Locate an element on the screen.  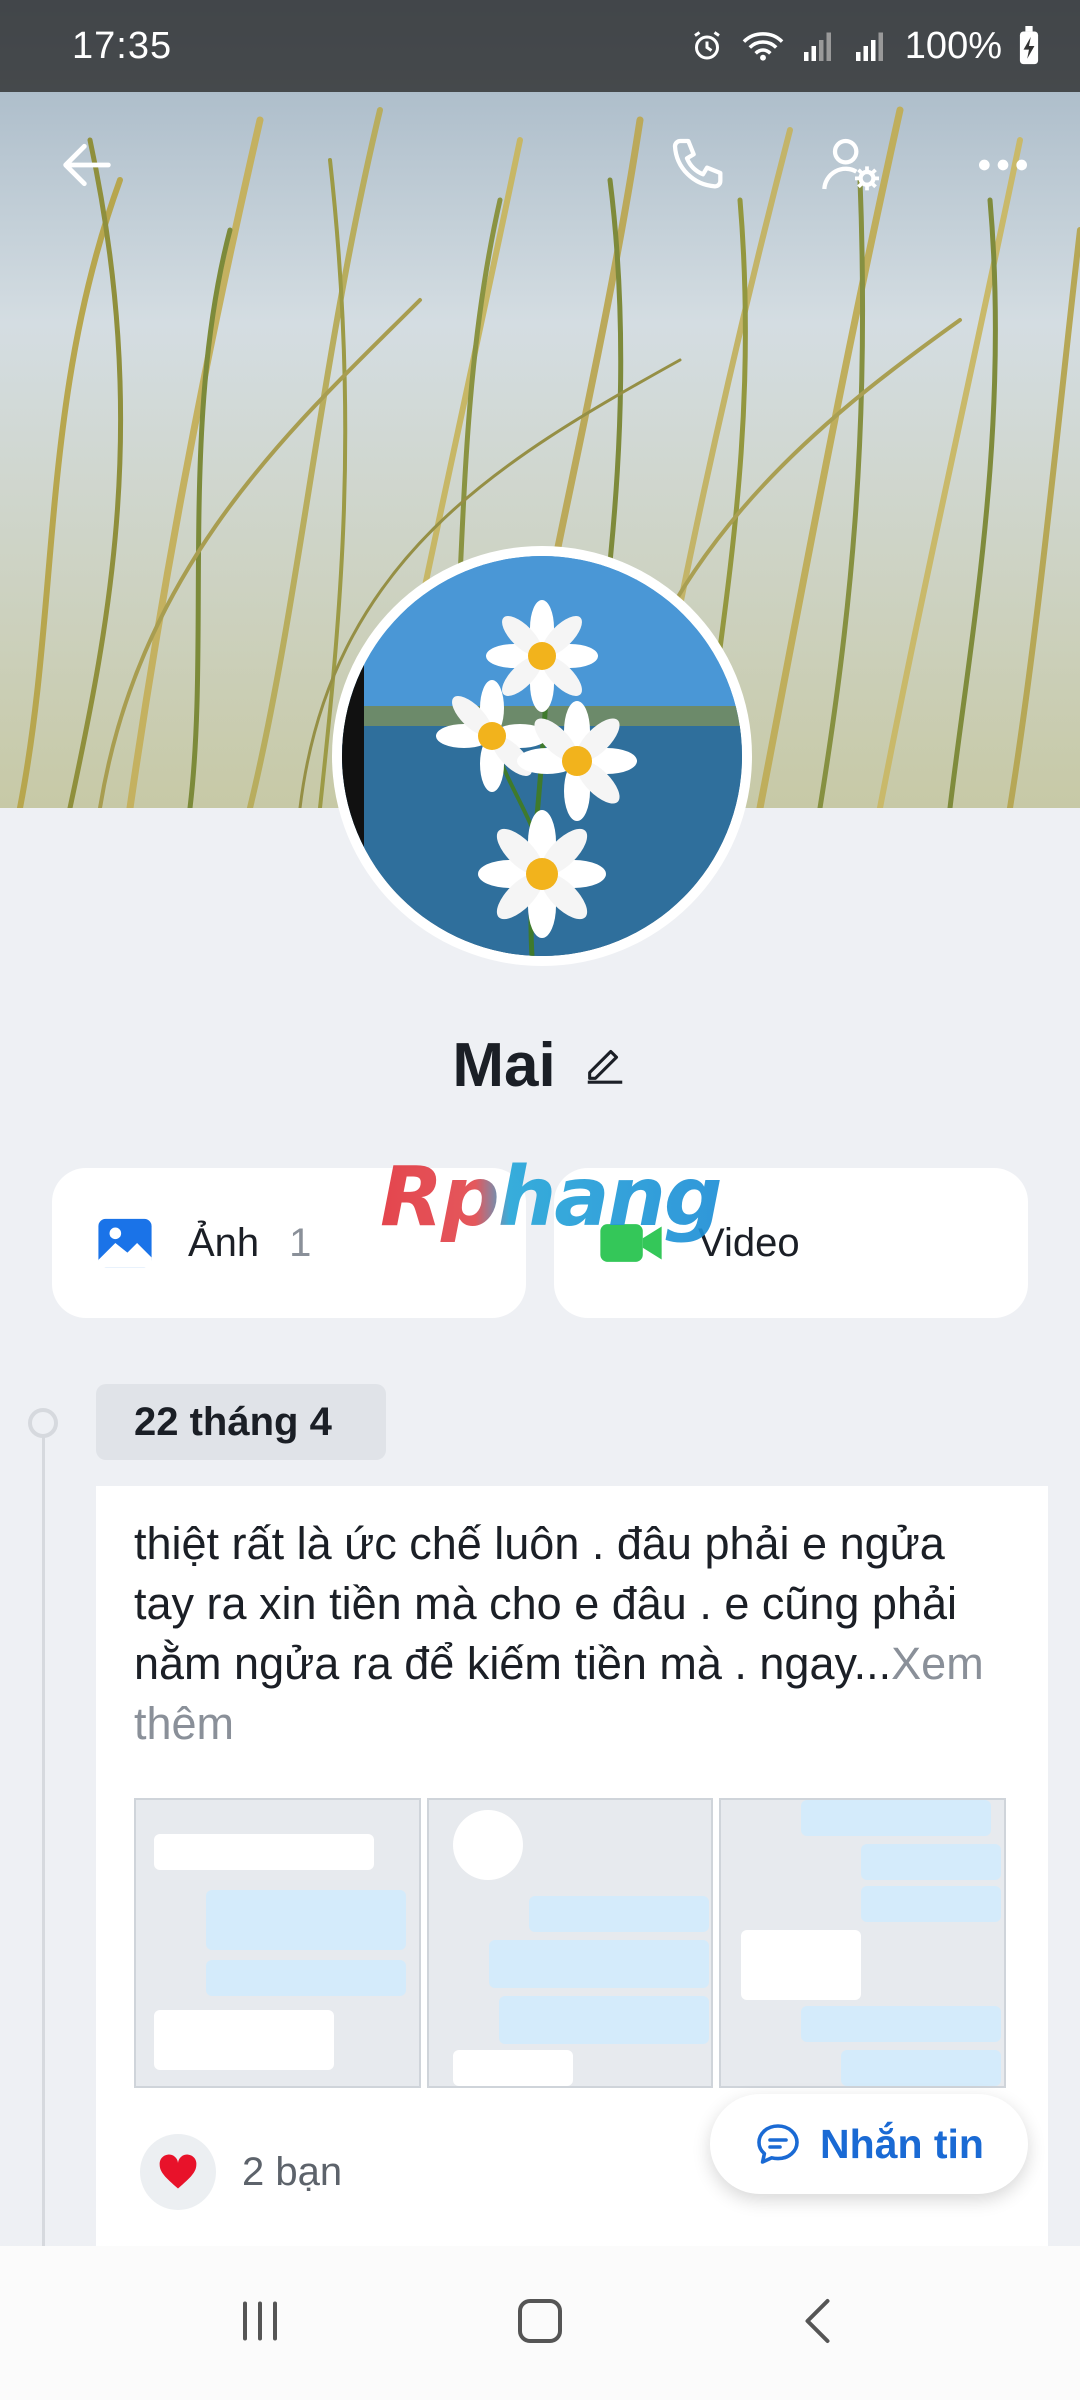
battery-charging-icon is located at coordinates (1029, 45).